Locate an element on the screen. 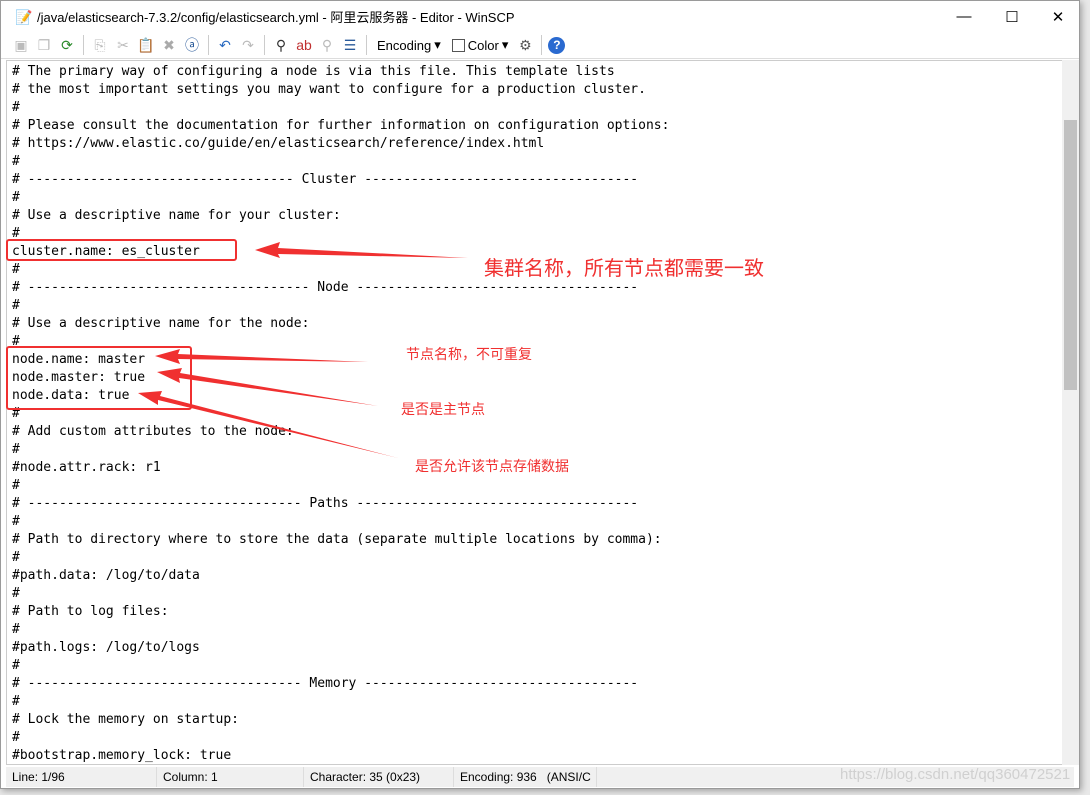  annotation-cluster: 集群名称，所有节点都需要一致 is located at coordinates (624, 269).